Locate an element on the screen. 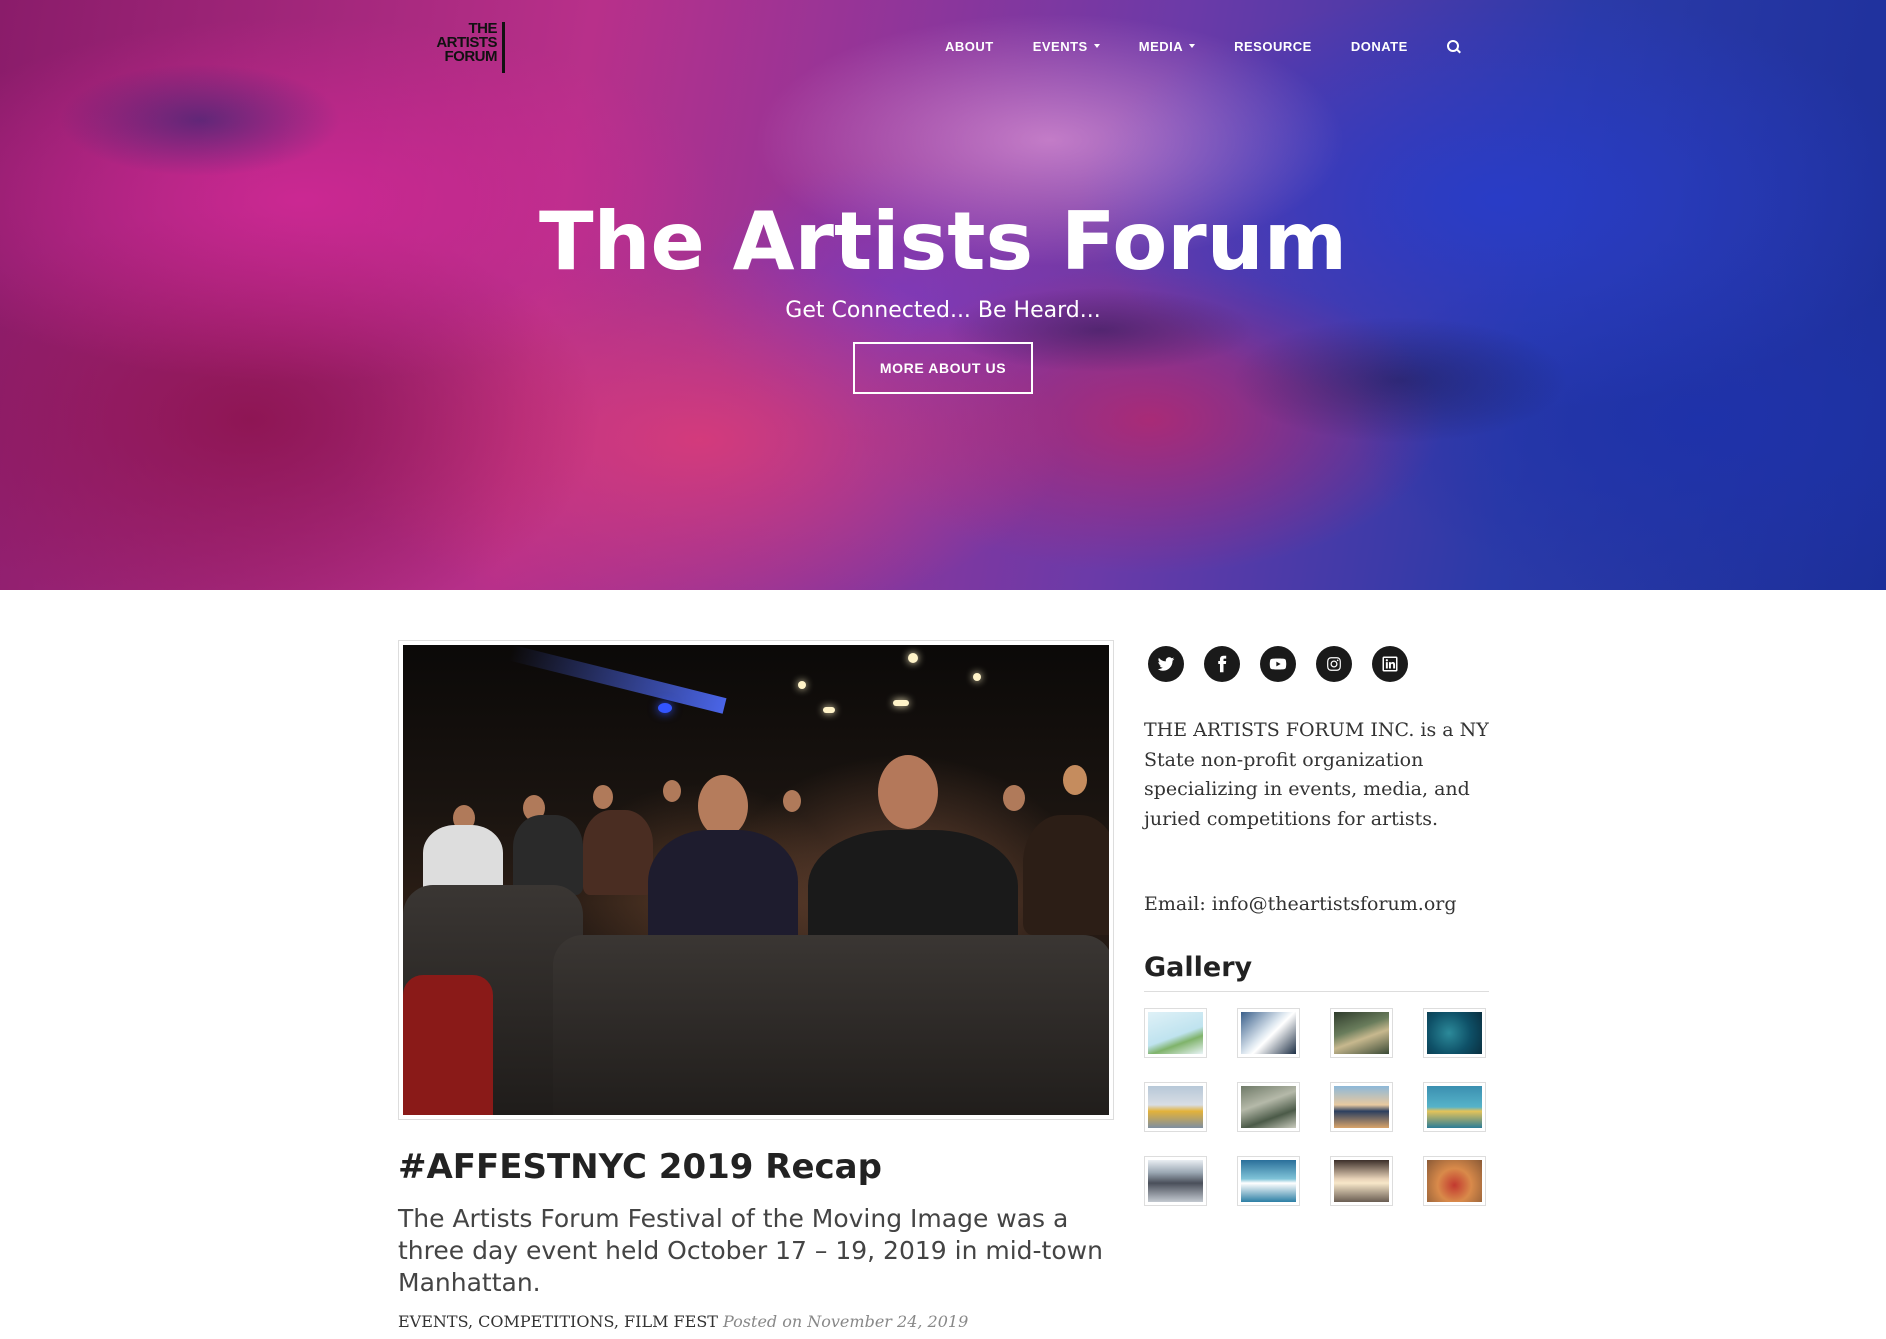 This screenshot has height=1339, width=1886. nav-events: EVENTS is located at coordinates (1066, 46).